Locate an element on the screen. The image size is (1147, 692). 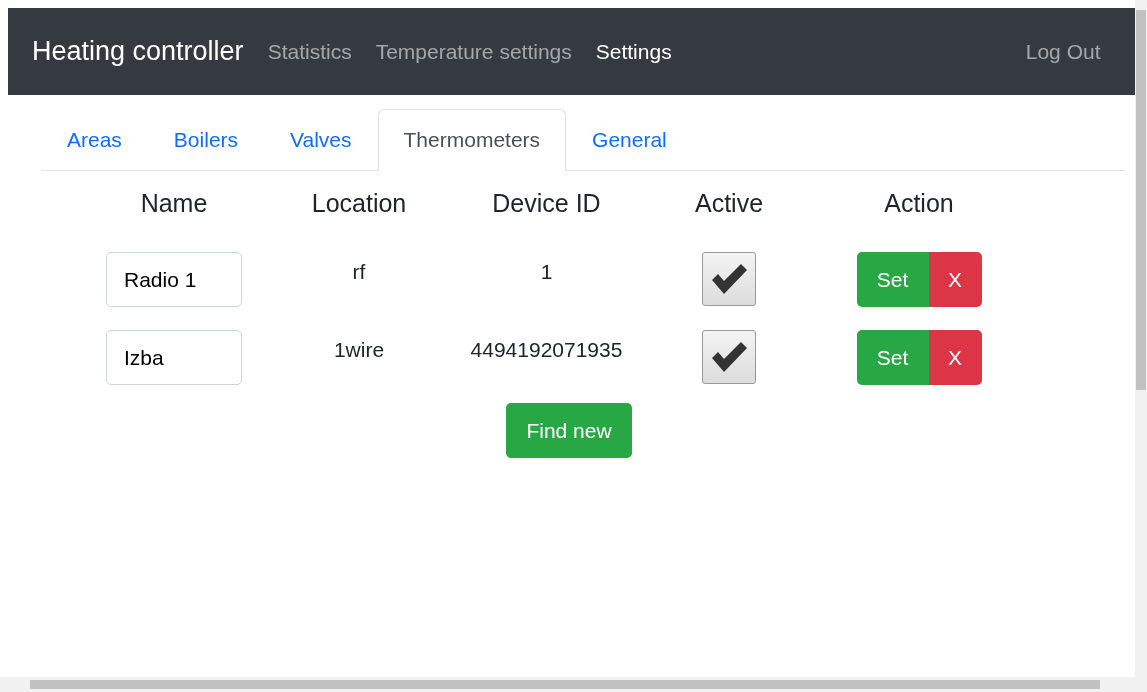
tab: Areas is located at coordinates (94, 140).